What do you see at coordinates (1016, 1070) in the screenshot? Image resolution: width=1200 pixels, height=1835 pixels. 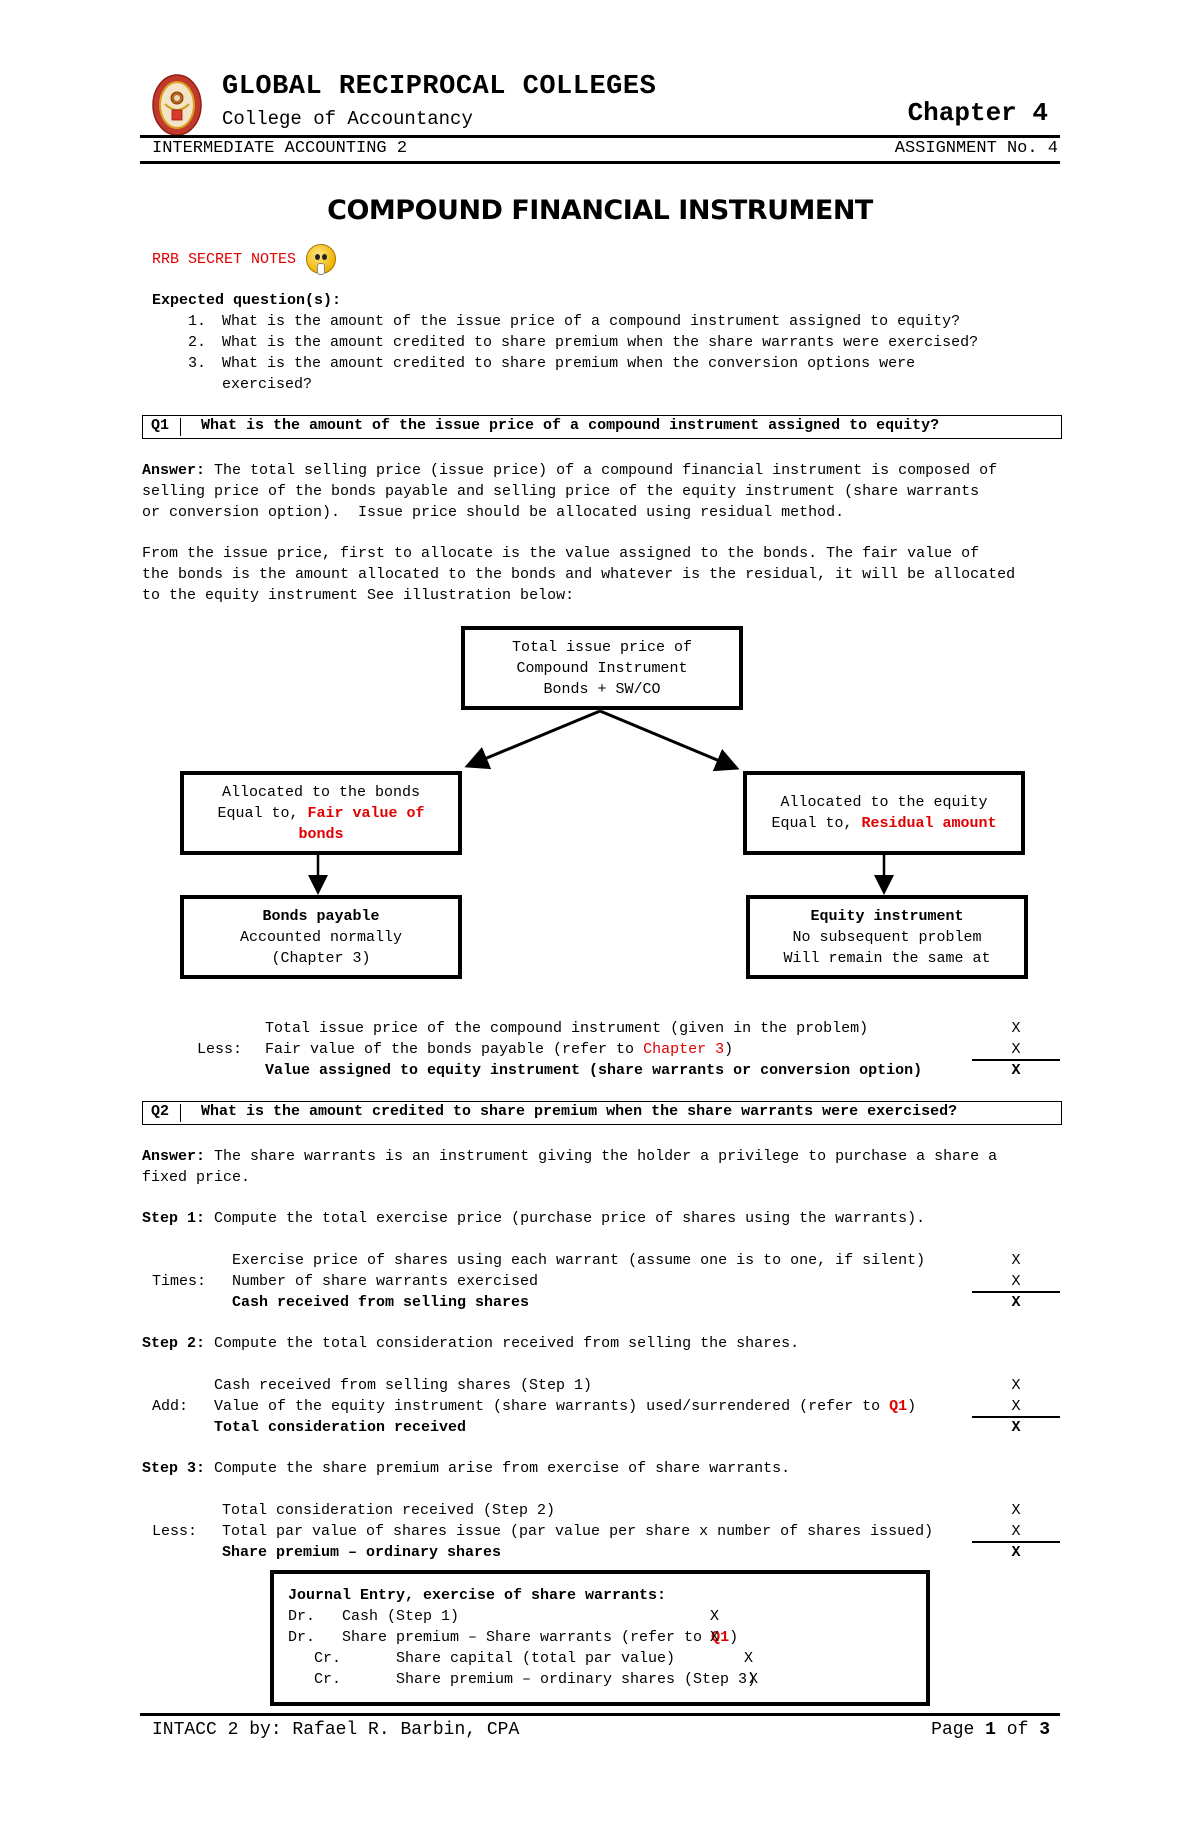 I see `q1-comp-value-3: X` at bounding box center [1016, 1070].